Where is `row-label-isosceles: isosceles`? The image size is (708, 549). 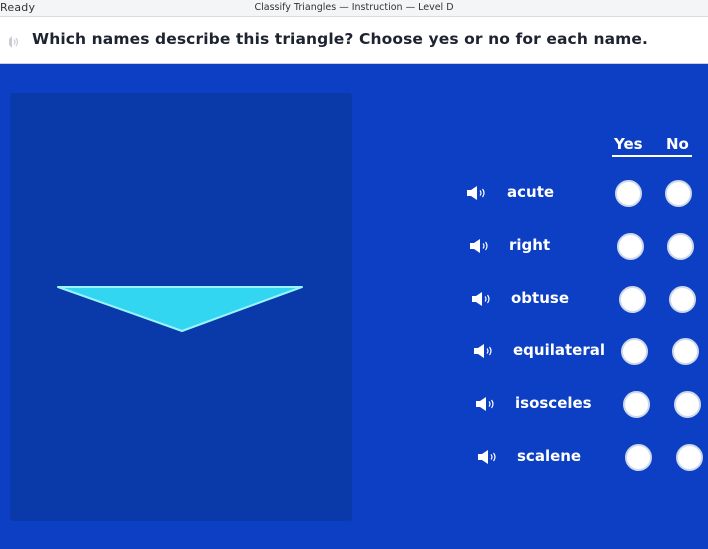
row-label-isosceles: isosceles is located at coordinates (553, 403).